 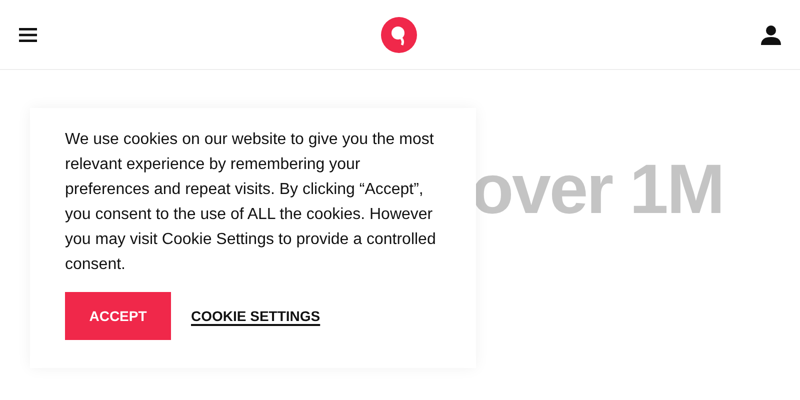 I want to click on accept-button: ACCEPT, so click(x=118, y=316).